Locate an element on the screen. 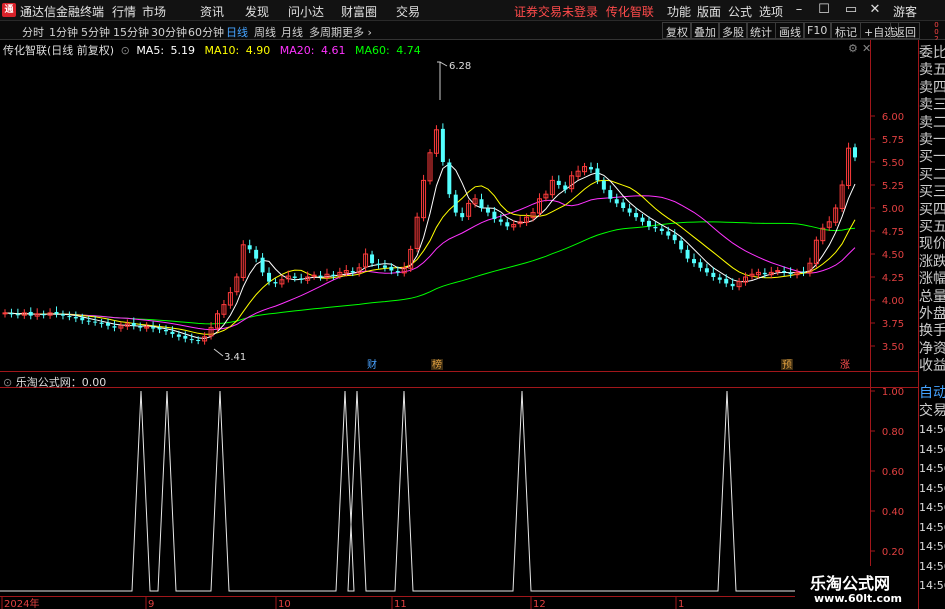  low-marker-arrow is located at coordinates (218, 352).